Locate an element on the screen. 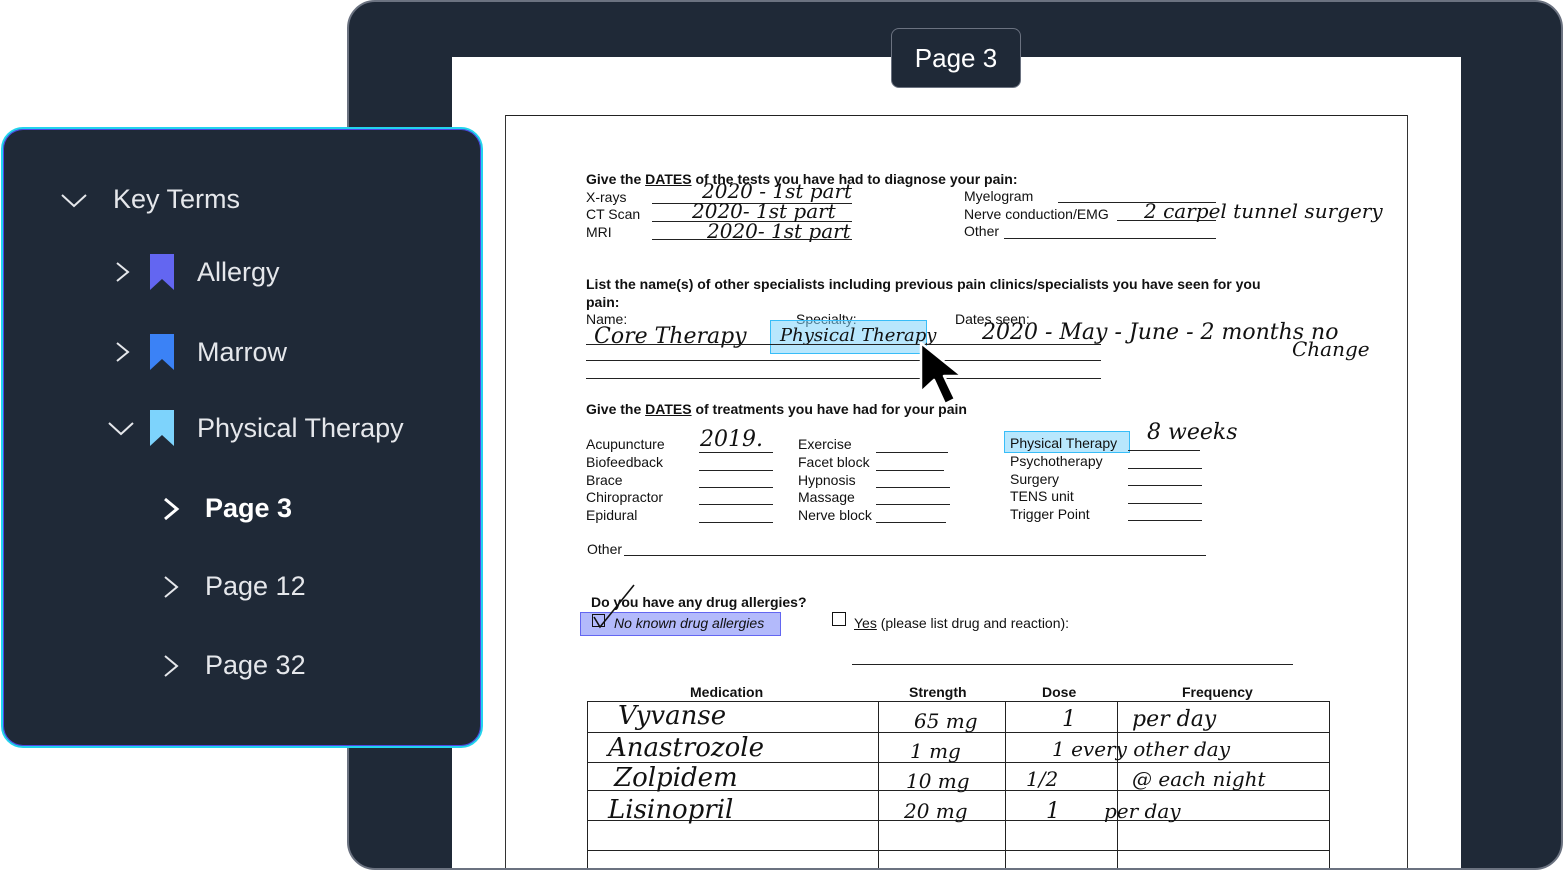 This screenshot has width=1565, height=871. tree-item-label: Physical Therapy is located at coordinates (300, 427).